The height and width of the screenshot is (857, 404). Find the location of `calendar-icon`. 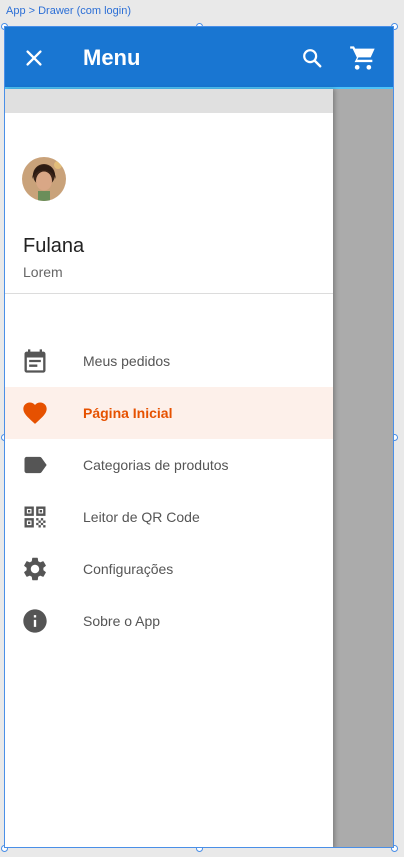

calendar-icon is located at coordinates (35, 361).